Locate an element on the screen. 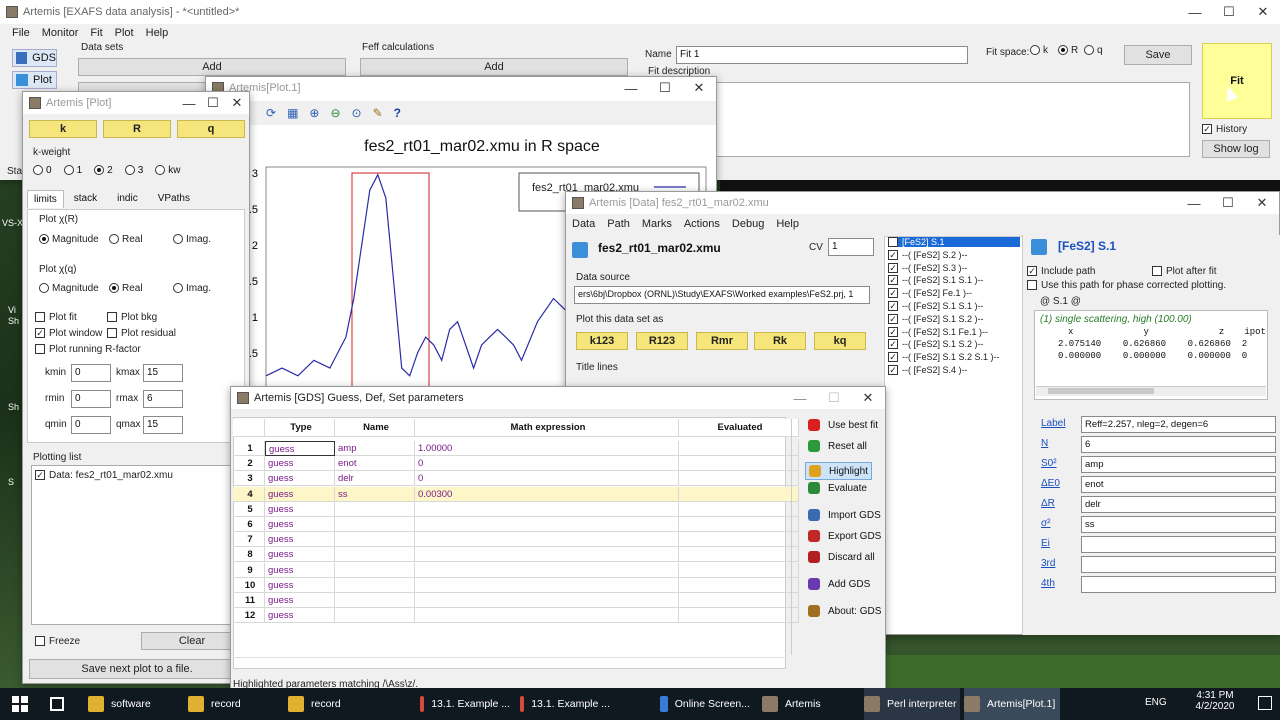  start-windows-icon is located at coordinates (20, 704).